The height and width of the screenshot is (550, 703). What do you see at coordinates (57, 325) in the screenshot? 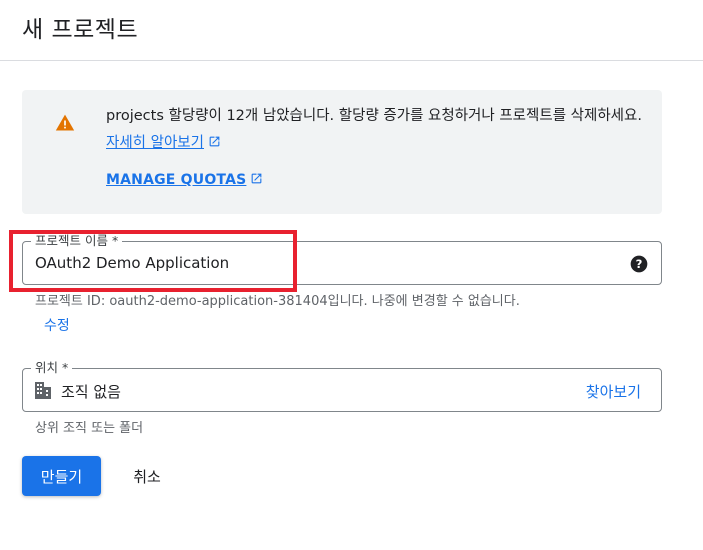
I see `edit-project-id-link: 수정` at bounding box center [57, 325].